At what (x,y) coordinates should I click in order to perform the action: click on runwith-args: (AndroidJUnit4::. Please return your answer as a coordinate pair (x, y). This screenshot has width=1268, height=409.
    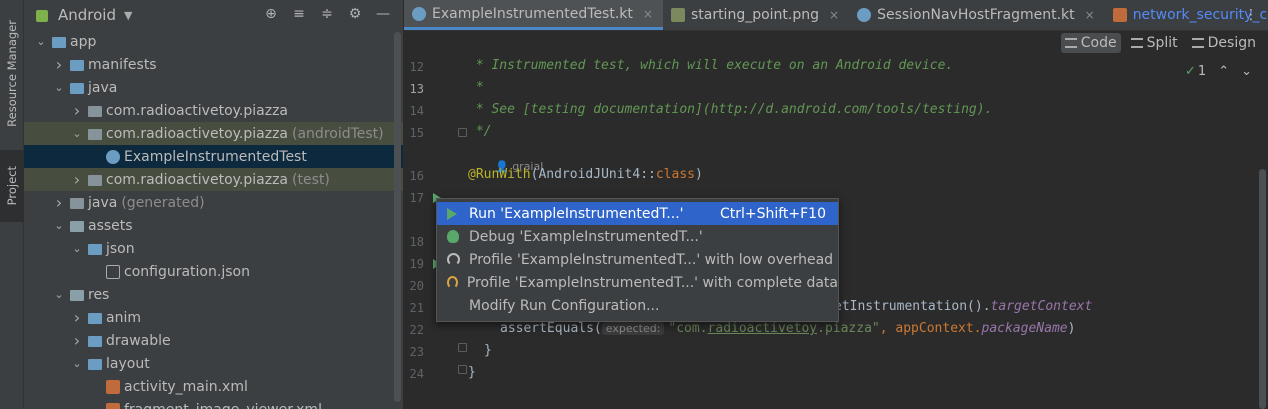
    Looking at the image, I should click on (593, 174).